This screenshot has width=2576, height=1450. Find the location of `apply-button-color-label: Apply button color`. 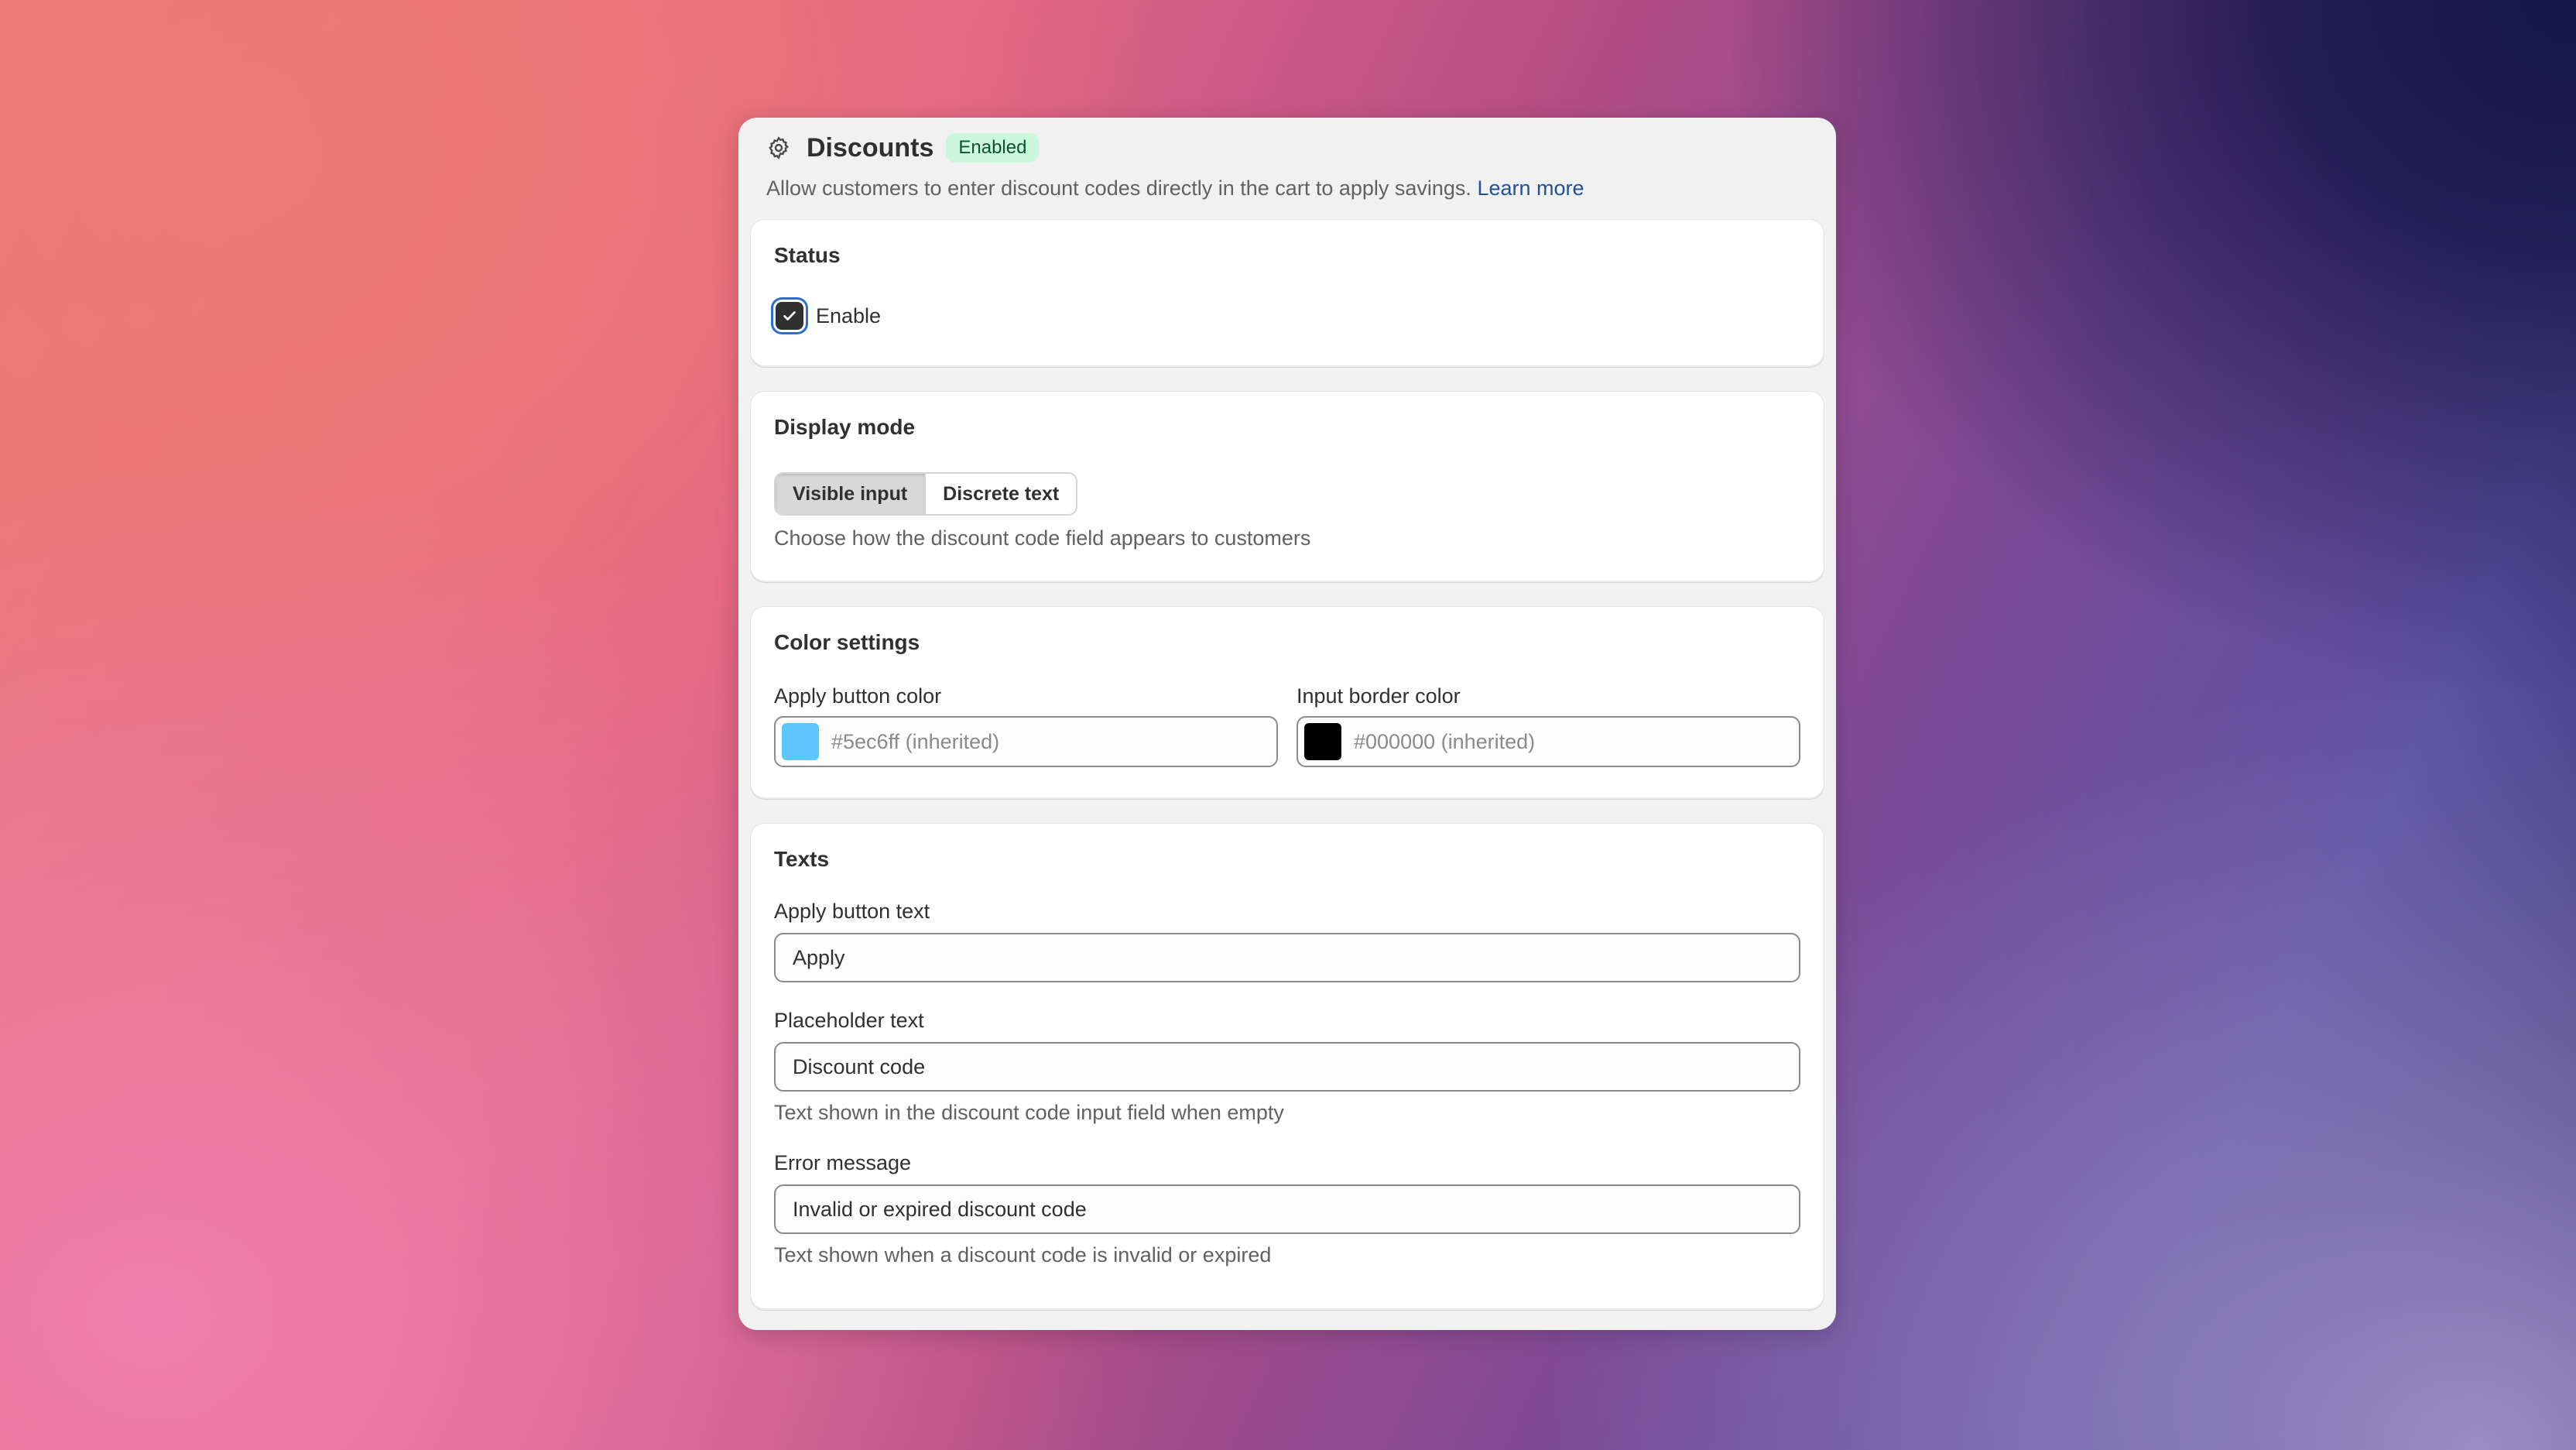

apply-button-color-label: Apply button color is located at coordinates (858, 696).